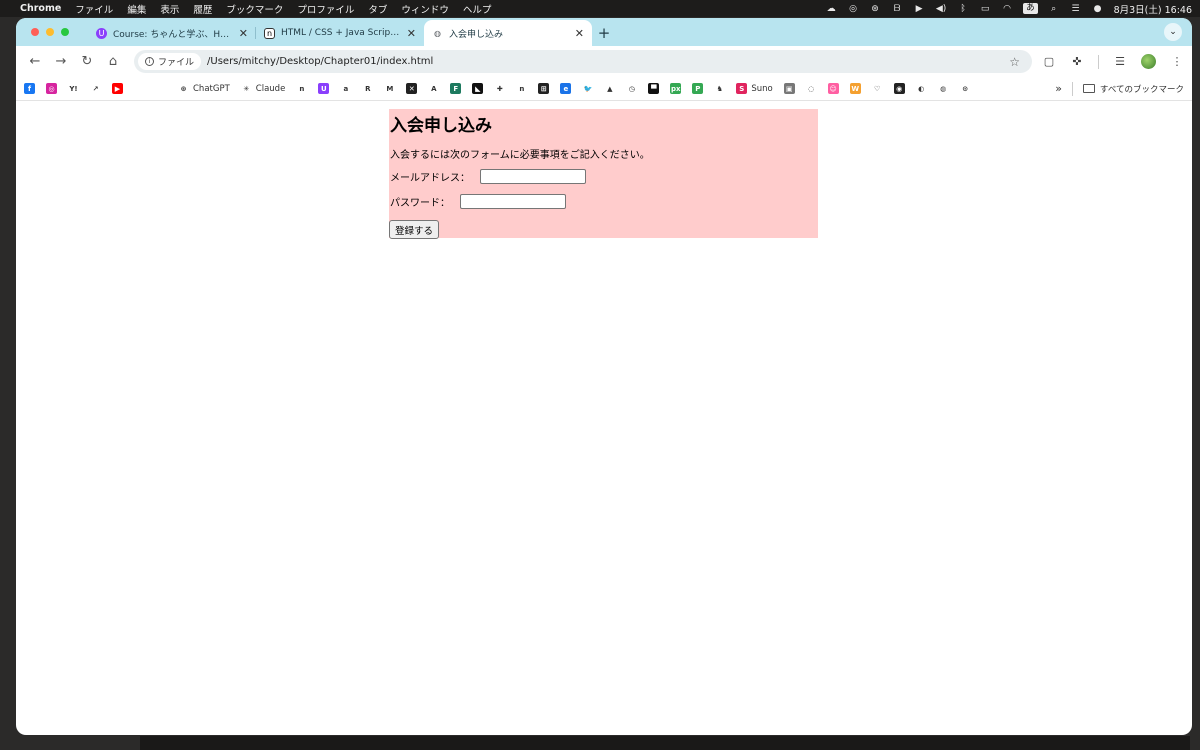 This screenshot has width=1200, height=750. What do you see at coordinates (29, 88) in the screenshot?
I see `bookmark-item: f` at bounding box center [29, 88].